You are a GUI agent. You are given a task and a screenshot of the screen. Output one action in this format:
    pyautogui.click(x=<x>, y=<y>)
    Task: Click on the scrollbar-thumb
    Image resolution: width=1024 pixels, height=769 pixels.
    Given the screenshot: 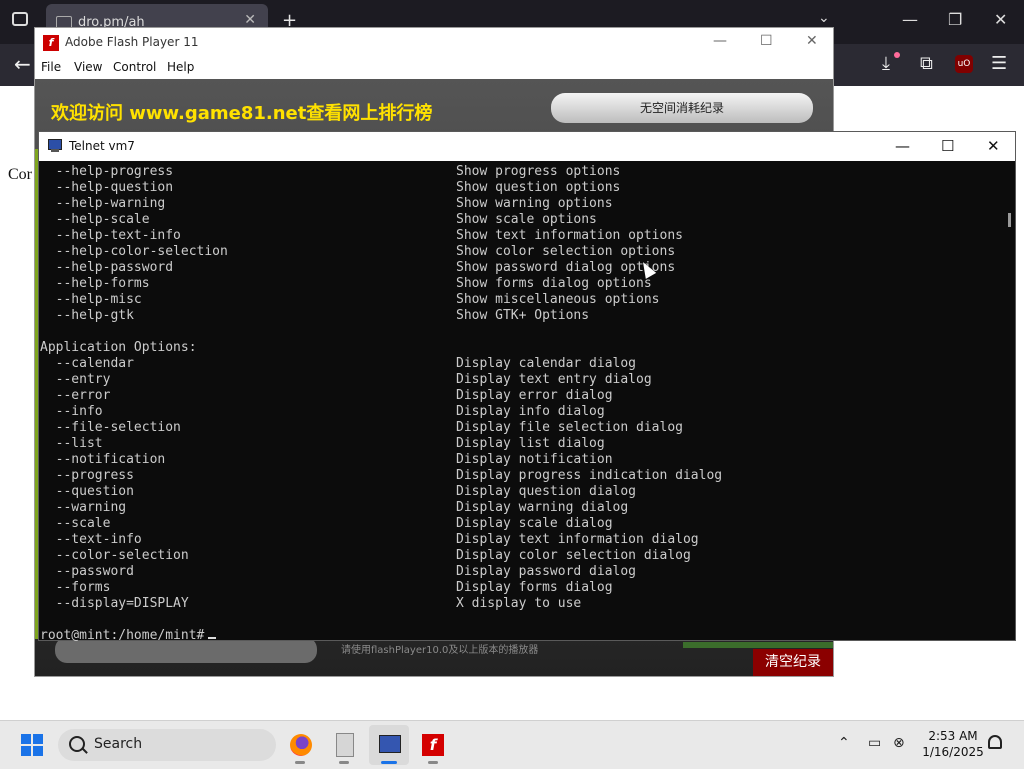 What is the action you would take?
    pyautogui.click(x=1009, y=220)
    